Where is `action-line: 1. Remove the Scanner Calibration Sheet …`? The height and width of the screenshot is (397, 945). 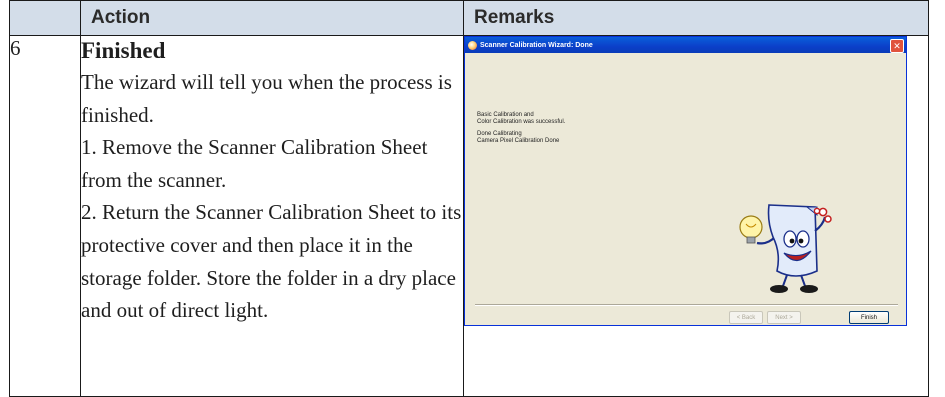 action-line: 1. Remove the Scanner Calibration Sheet … is located at coordinates (254, 163).